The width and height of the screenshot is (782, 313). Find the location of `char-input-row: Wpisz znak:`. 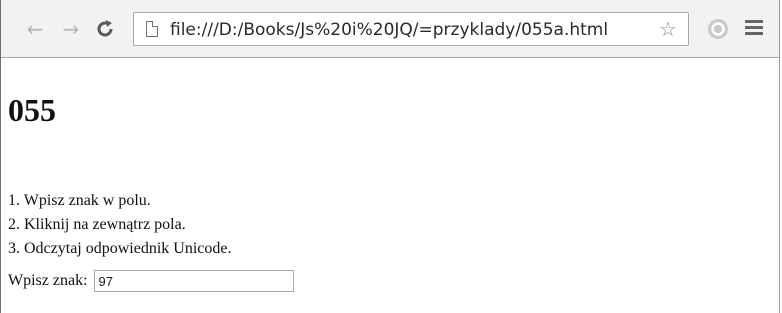

char-input-row: Wpisz znak: is located at coordinates (151, 281).